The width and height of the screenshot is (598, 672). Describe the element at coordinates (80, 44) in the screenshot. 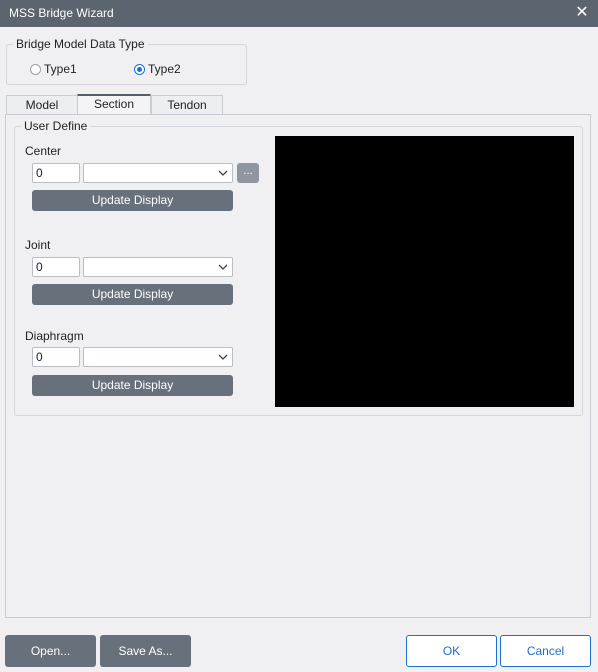

I see `model-type-legend: Bridge Model Data Type` at that location.